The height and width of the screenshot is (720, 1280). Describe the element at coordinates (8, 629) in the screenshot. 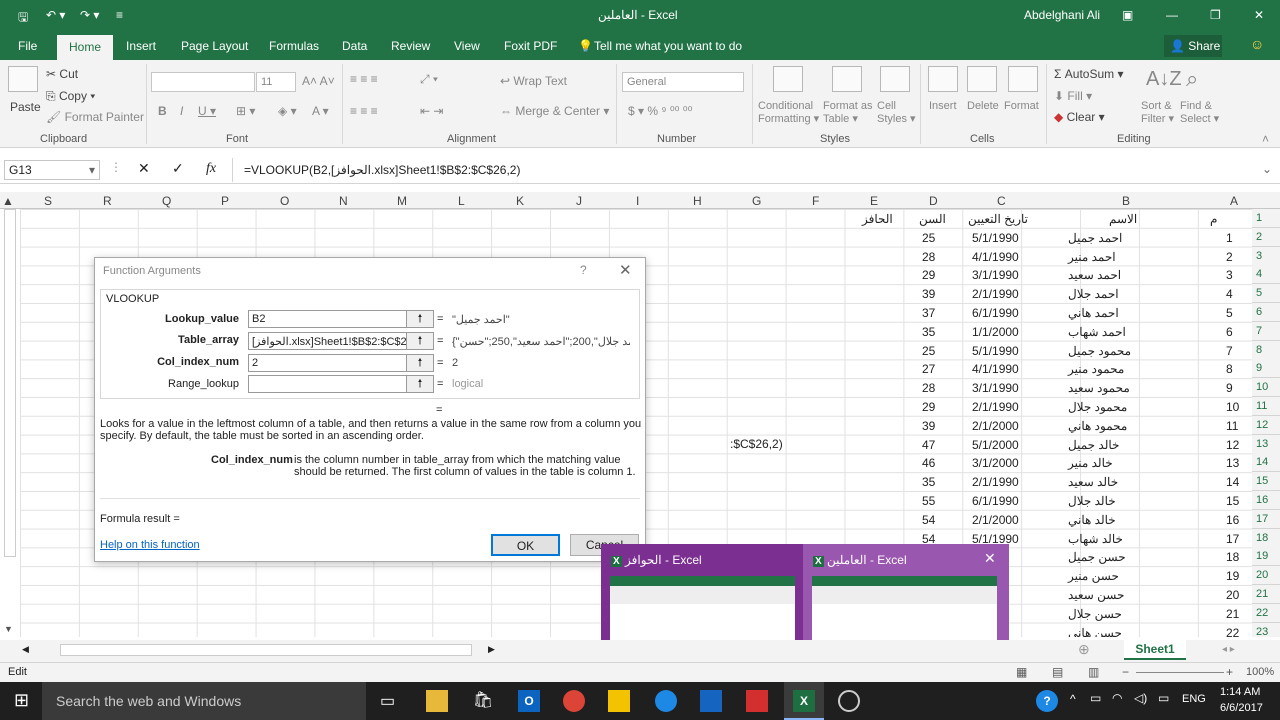

I see `scroll-down-icon: ▼` at that location.